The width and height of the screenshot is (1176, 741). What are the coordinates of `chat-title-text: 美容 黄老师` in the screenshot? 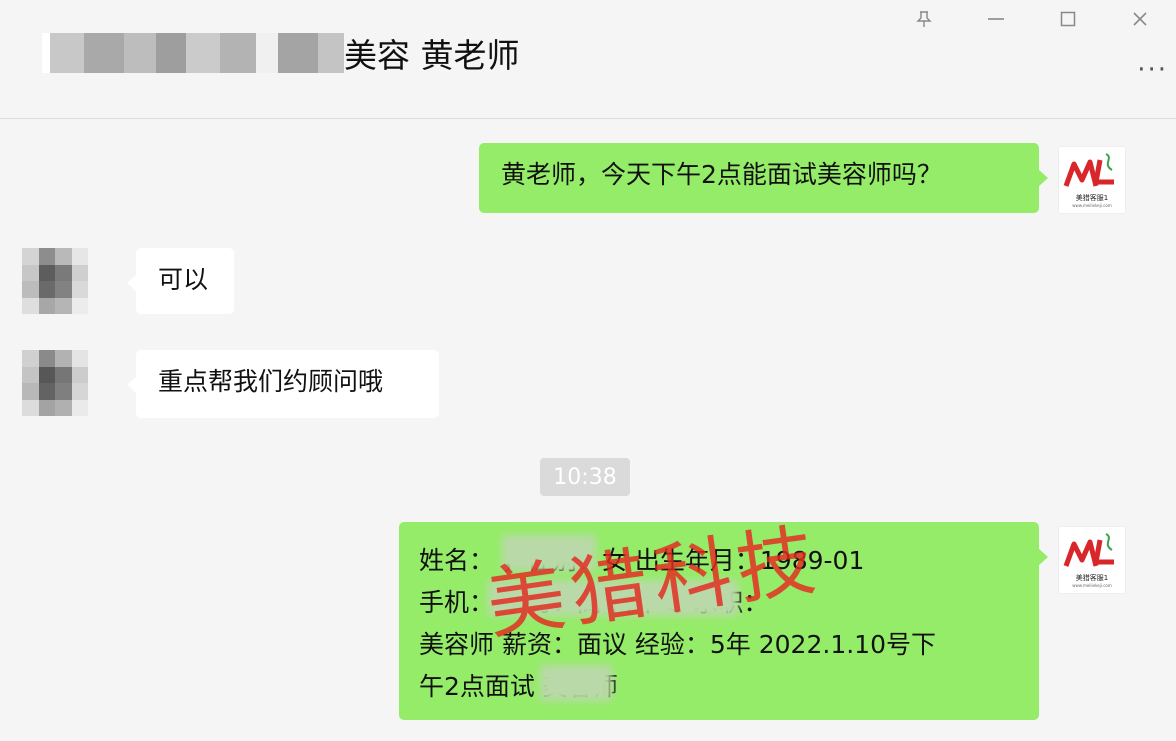 It's located at (432, 55).